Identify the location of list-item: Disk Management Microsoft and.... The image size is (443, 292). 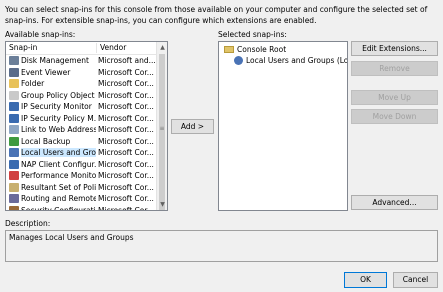
(81, 61).